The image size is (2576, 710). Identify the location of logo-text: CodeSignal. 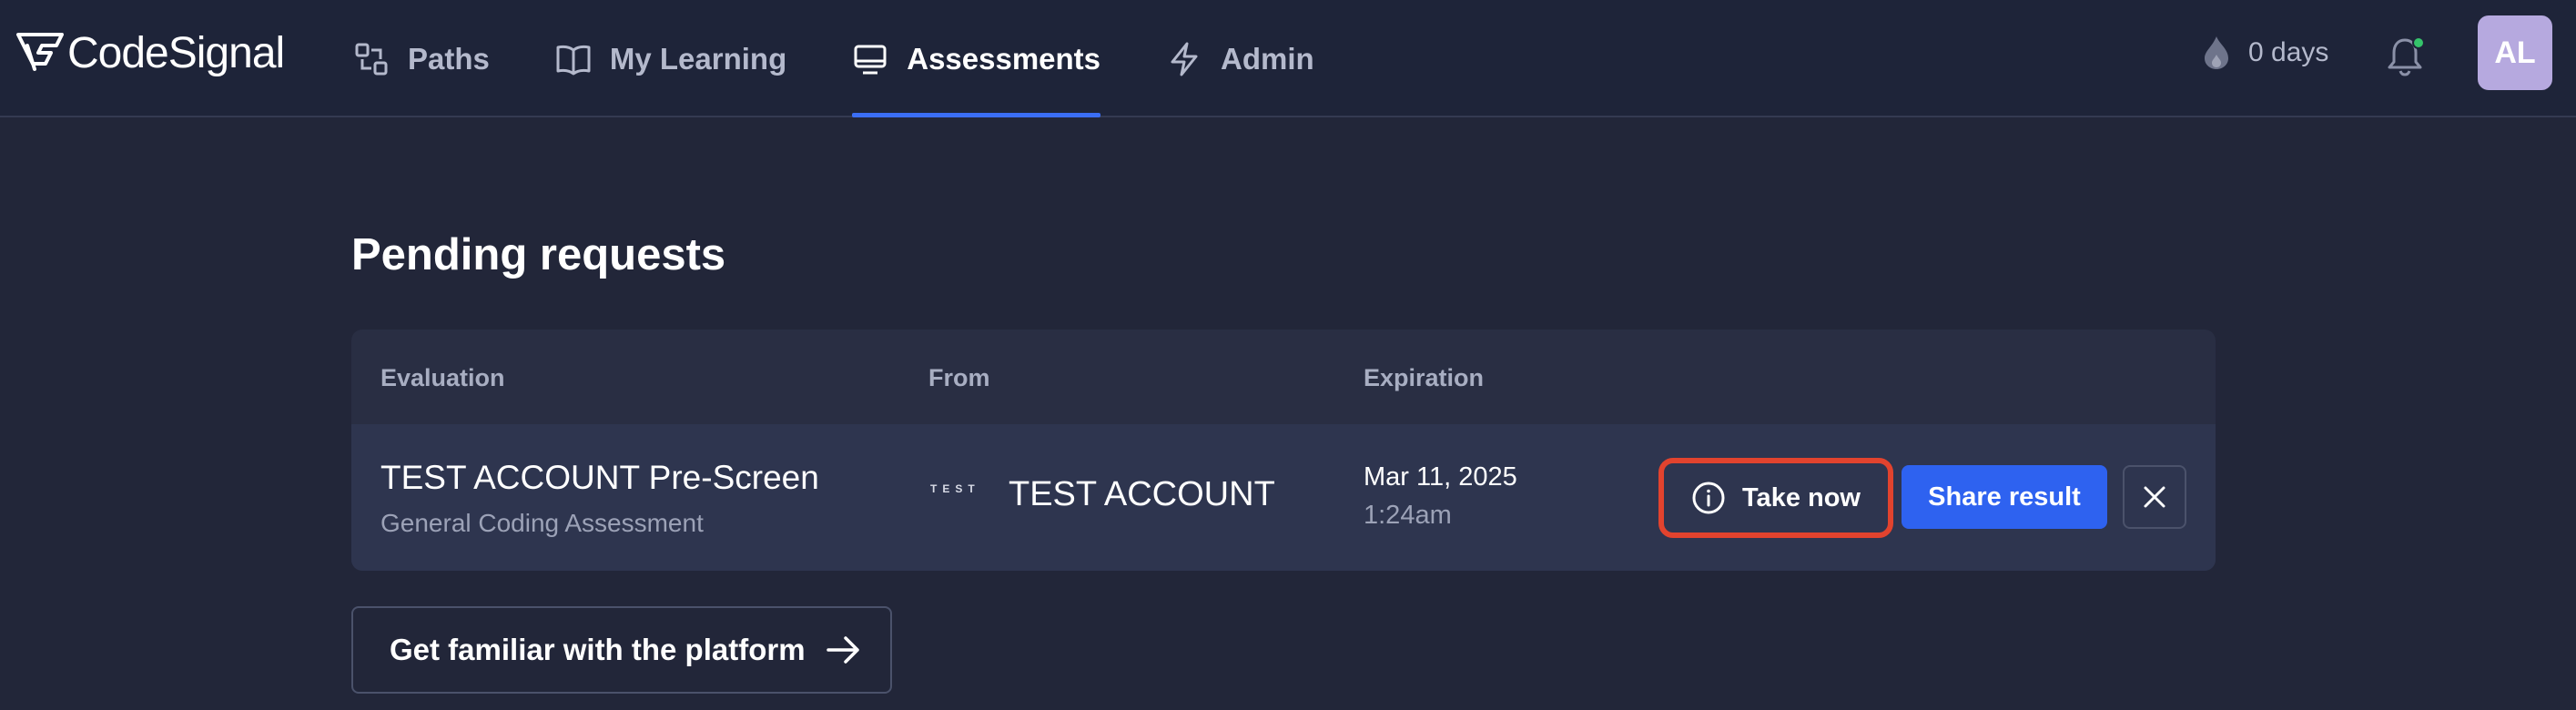
(176, 53).